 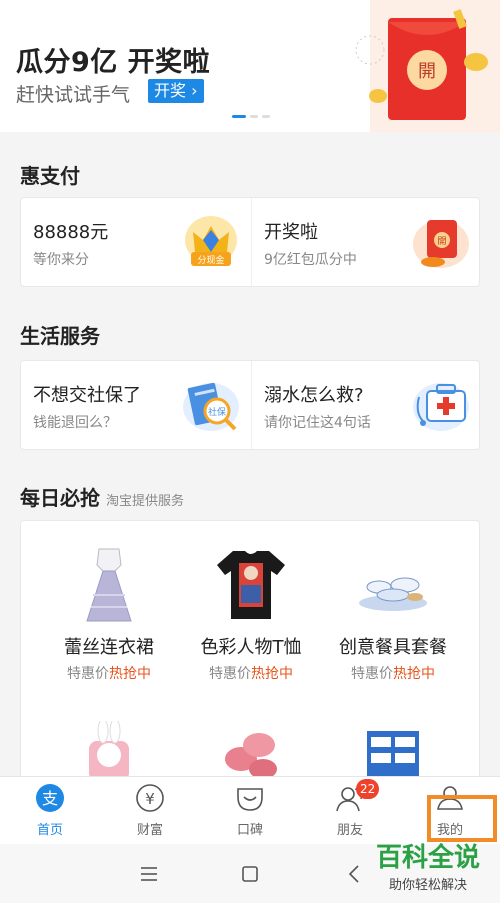 I want to click on alipay-char: 支, so click(x=50, y=798).